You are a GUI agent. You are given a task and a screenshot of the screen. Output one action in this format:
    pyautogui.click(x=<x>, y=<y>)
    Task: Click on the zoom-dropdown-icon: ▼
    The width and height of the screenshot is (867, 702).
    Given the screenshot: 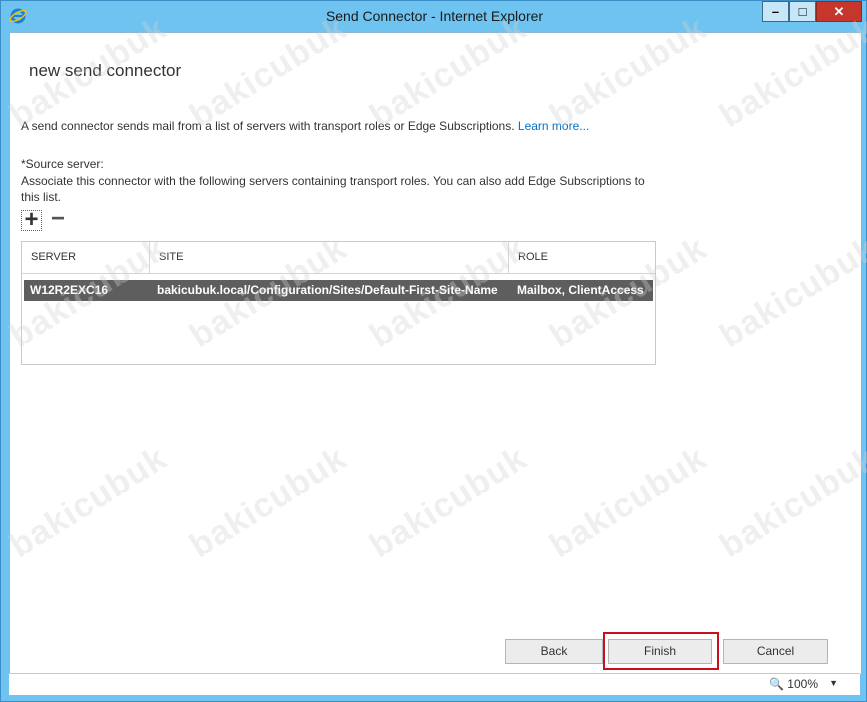 What is the action you would take?
    pyautogui.click(x=833, y=683)
    